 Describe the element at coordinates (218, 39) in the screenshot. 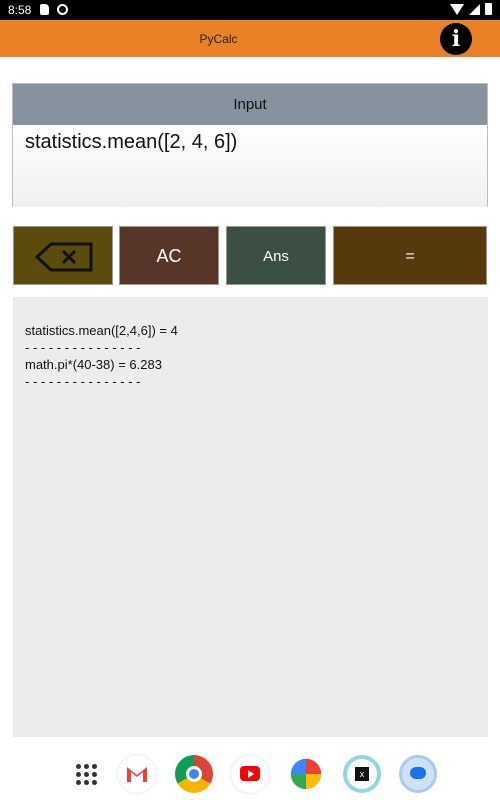

I see `app-title: PyCalc` at that location.